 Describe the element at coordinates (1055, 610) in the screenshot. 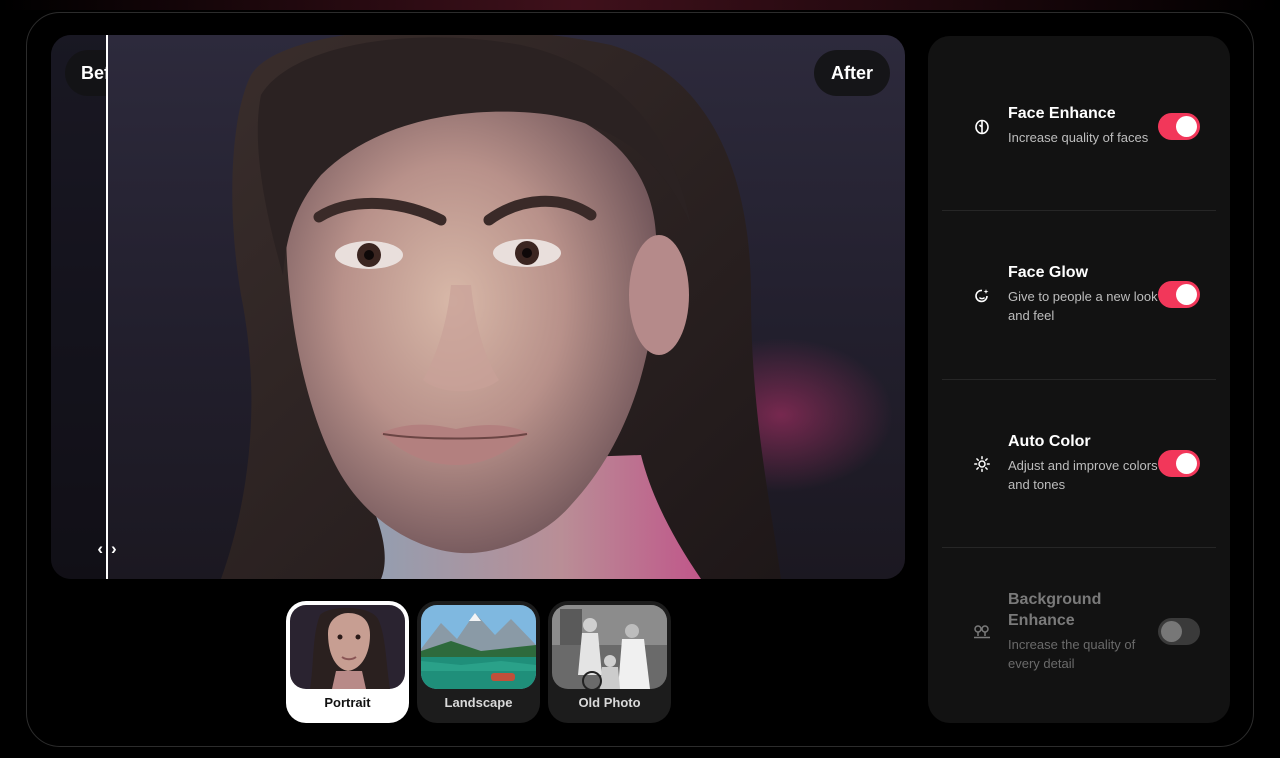

I see `option-title: Background Enhance` at that location.